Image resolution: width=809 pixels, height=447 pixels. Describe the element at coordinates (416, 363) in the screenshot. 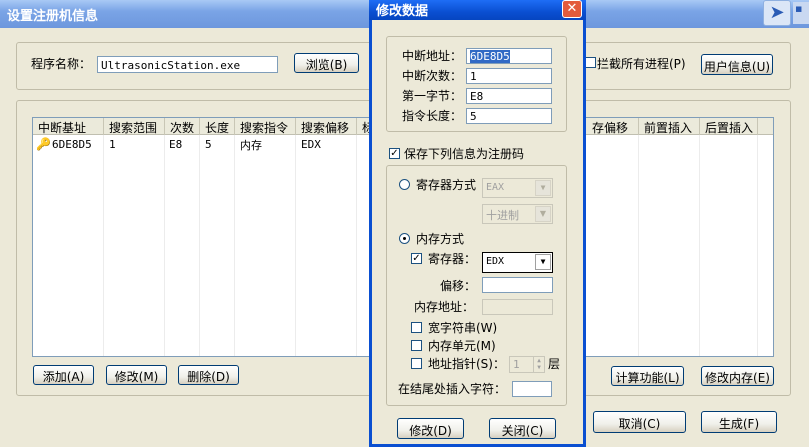

I see `addr-pointer-checkbox` at that location.